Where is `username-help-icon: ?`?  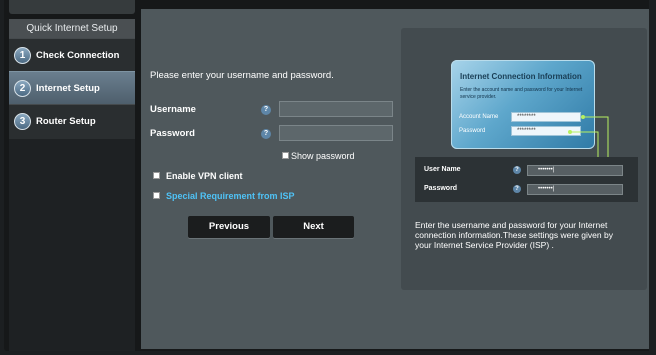
username-help-icon: ? is located at coordinates (266, 110).